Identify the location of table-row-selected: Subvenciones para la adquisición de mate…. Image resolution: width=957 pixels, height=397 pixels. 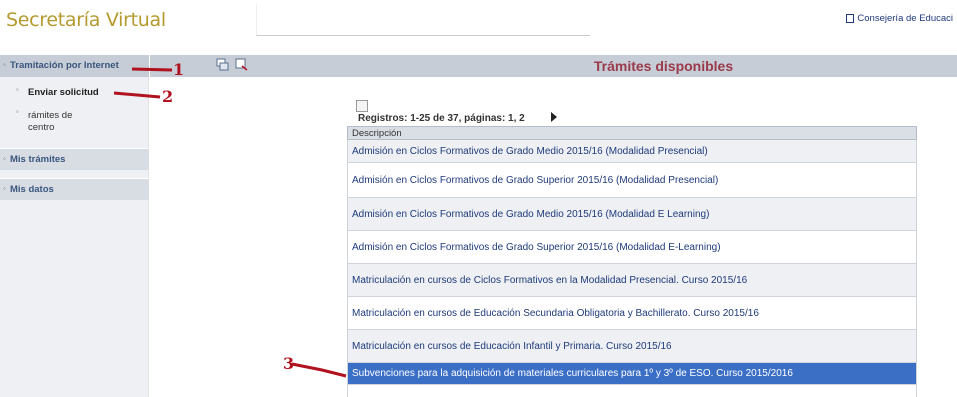
(632, 373).